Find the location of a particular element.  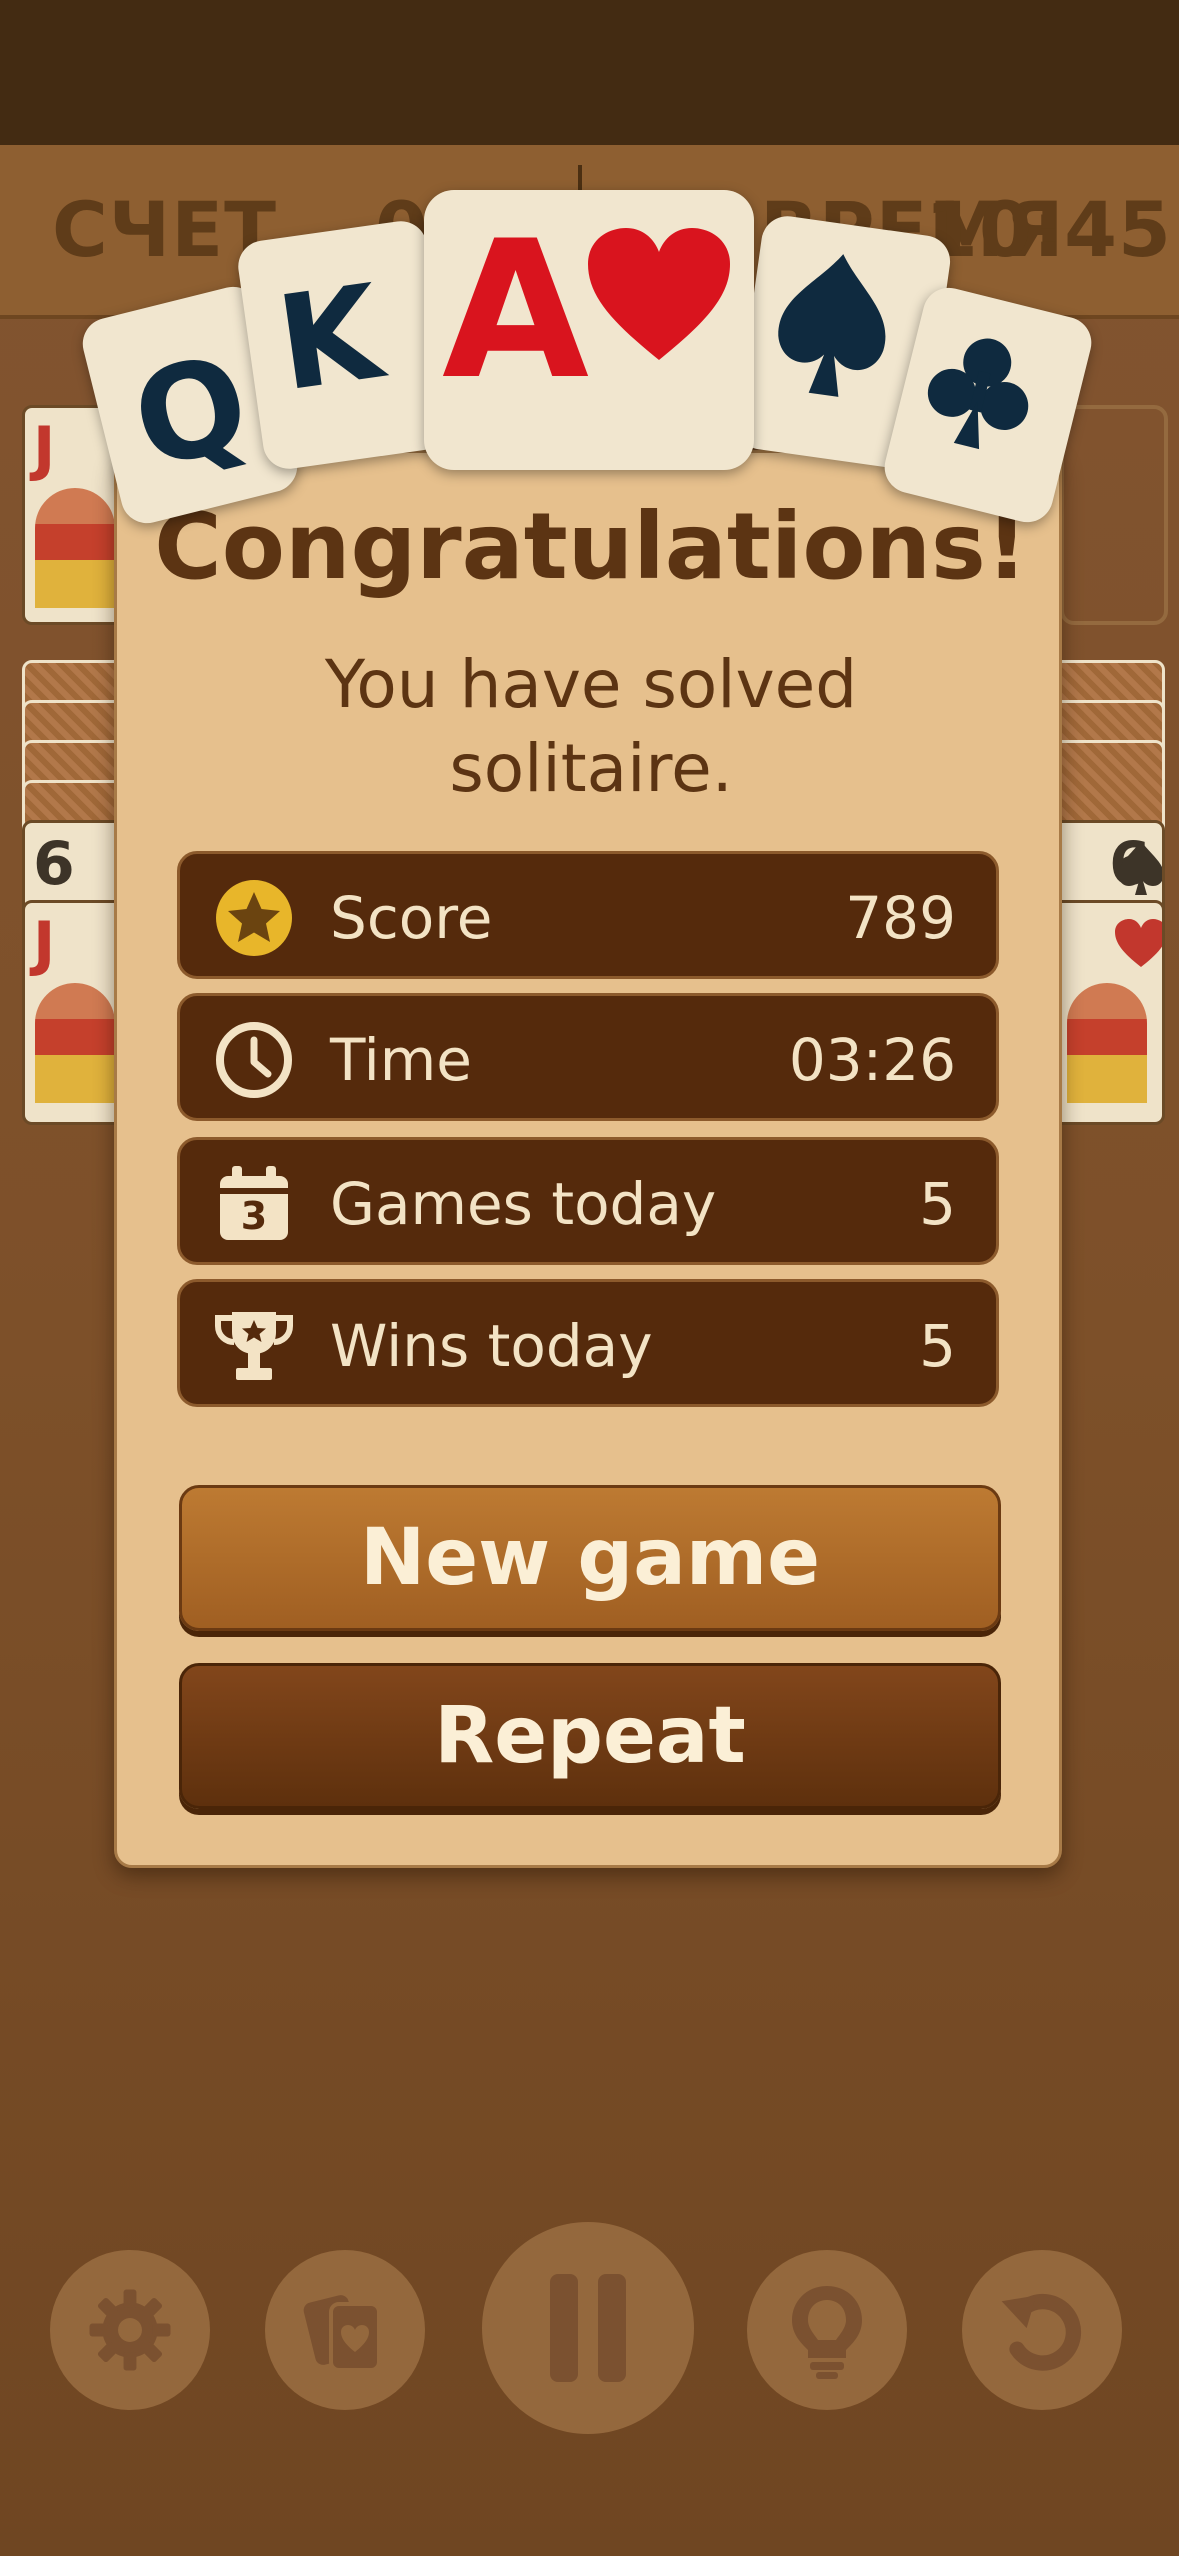

stat-label: Score is located at coordinates (411, 918).